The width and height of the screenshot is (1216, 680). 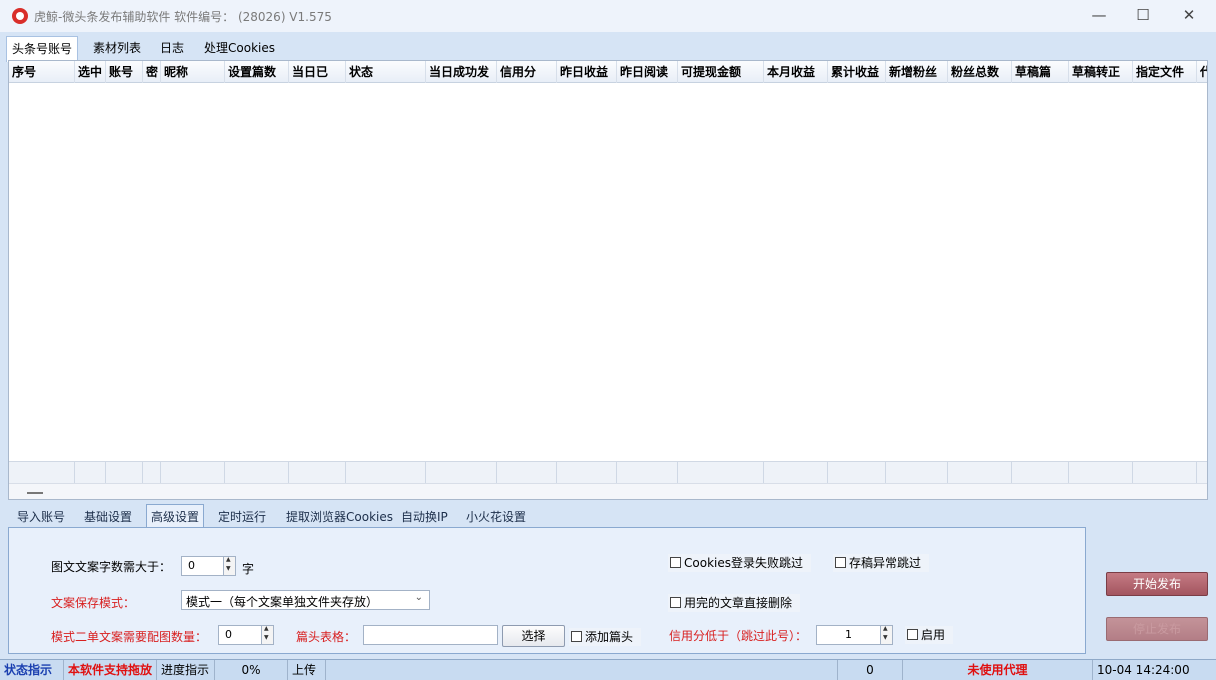 I want to click on status-indicator-label: 状态指示, so click(x=32, y=670).